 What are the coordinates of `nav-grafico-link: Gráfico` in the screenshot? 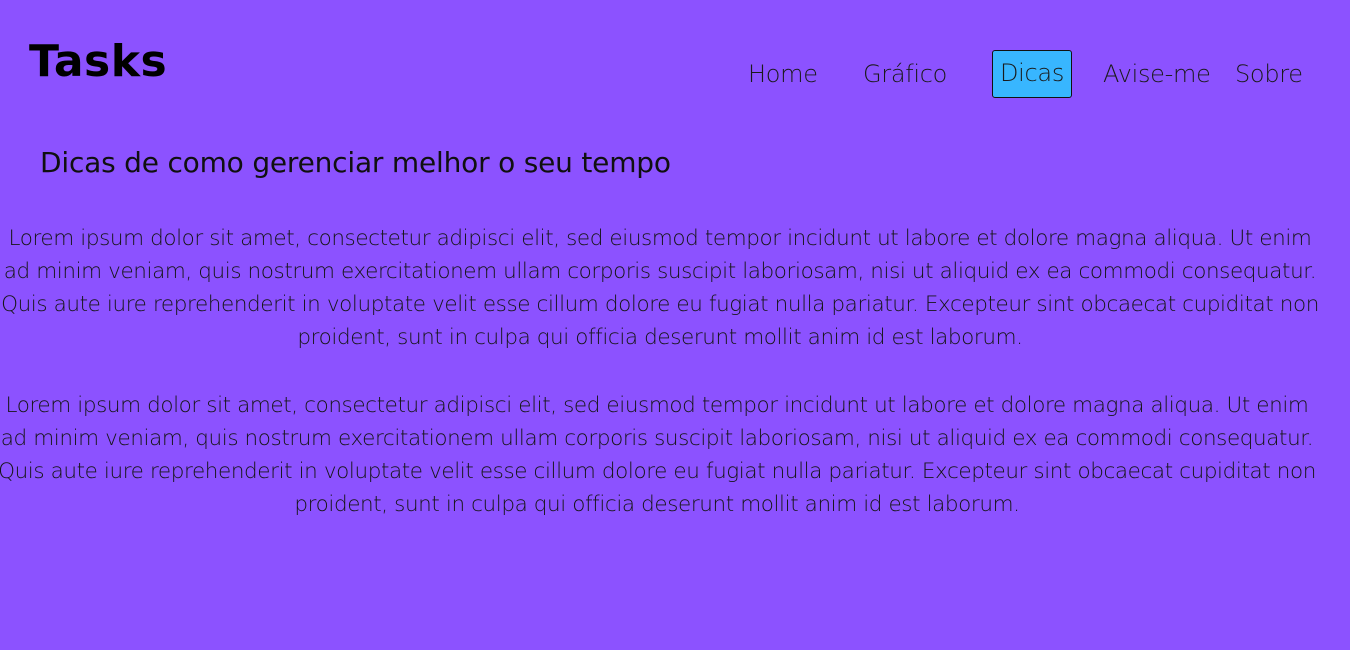 It's located at (905, 74).